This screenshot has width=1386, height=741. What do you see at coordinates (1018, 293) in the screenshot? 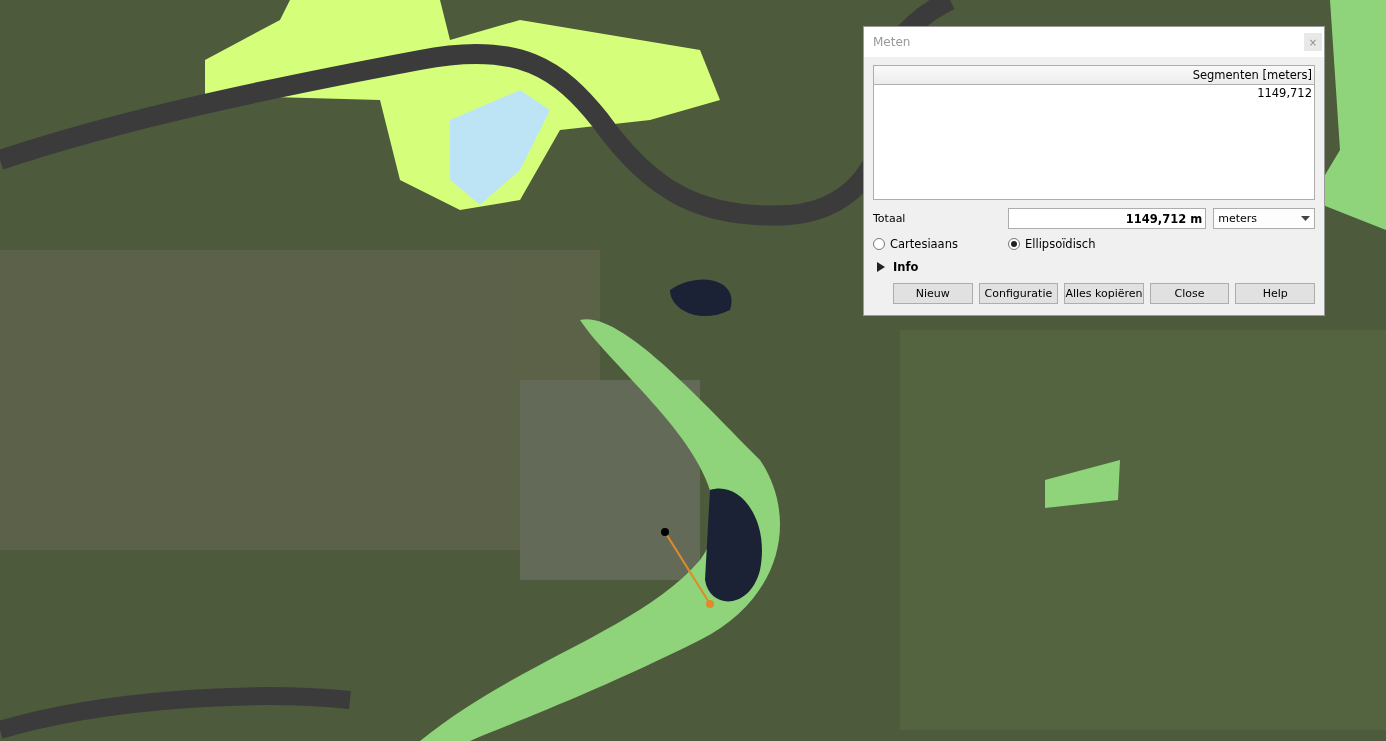
I see `dialog-button: Configuratie` at bounding box center [1018, 293].